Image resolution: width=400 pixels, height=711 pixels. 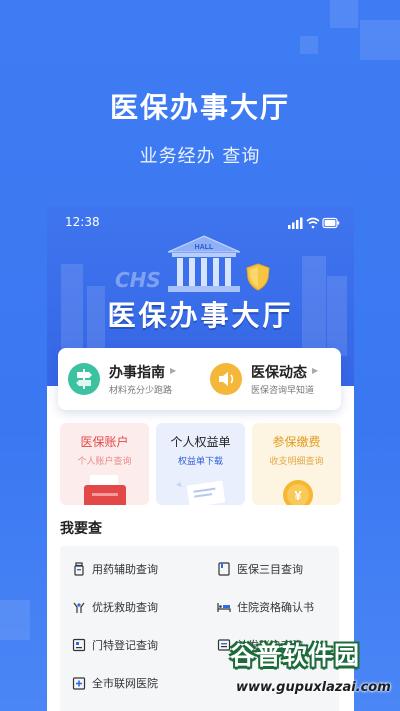 I want to click on wifi-icon, so click(x=313, y=223).